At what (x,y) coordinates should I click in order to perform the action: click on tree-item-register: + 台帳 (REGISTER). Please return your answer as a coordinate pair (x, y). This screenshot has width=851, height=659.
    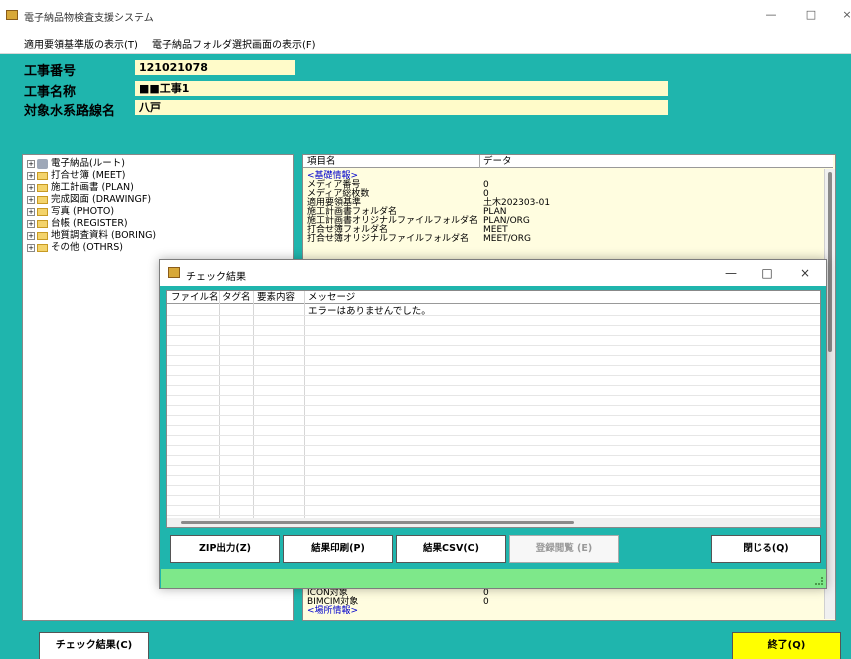
    Looking at the image, I should click on (77, 224).